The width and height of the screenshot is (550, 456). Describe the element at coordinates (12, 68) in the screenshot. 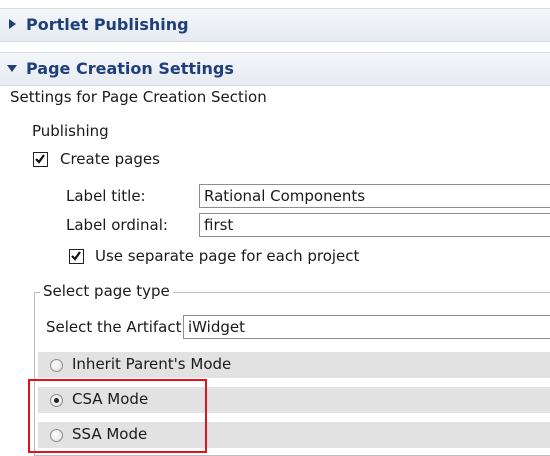

I see `triangle-down-icon` at that location.